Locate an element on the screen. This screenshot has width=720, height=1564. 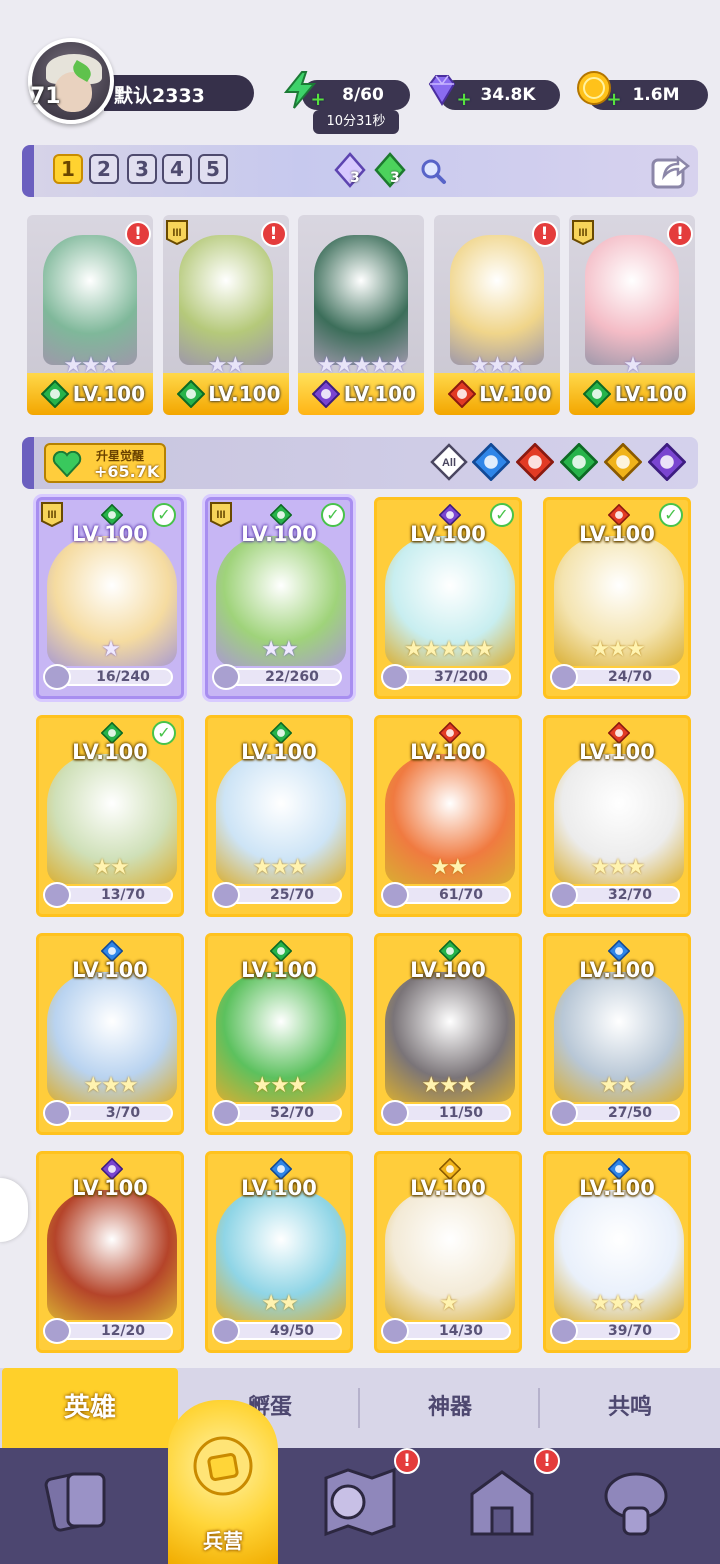
shard-progress: 12/20 is located at coordinates (114, 1331).